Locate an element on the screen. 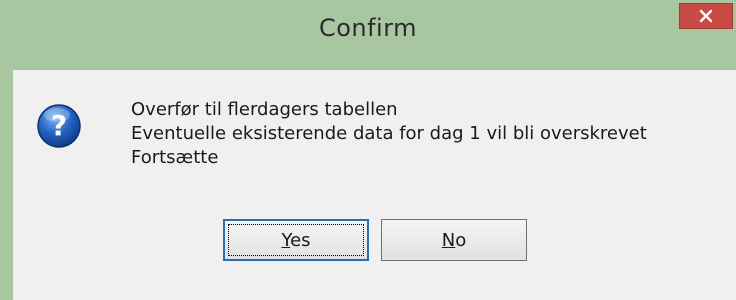 The width and height of the screenshot is (736, 300). focus-ring is located at coordinates (296, 240).